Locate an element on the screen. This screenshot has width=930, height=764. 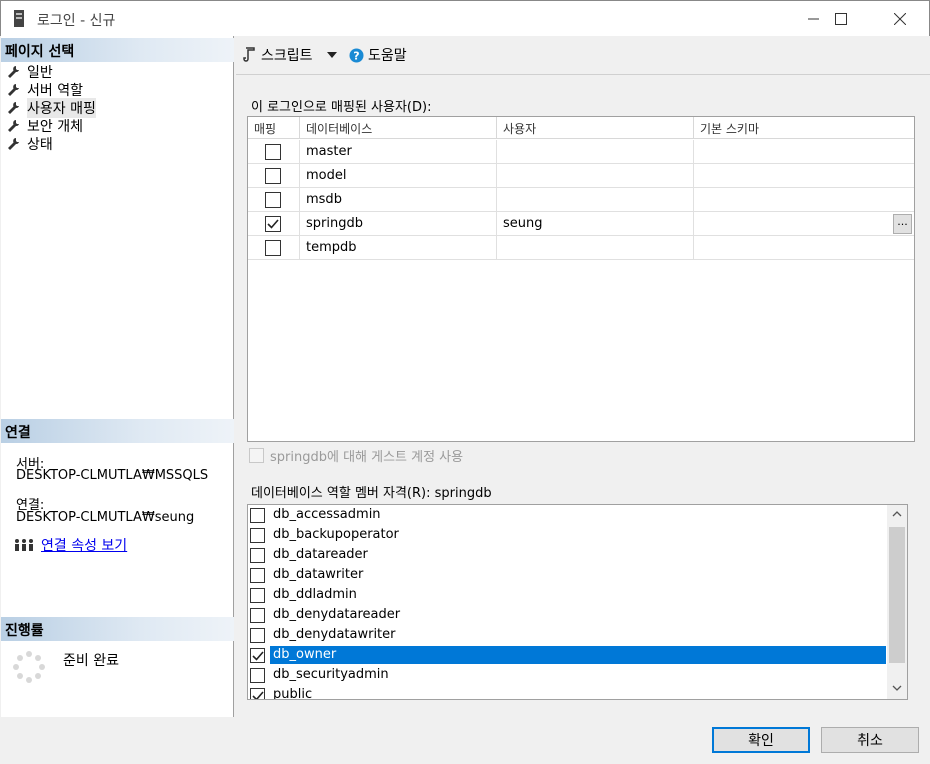
table-row: master is located at coordinates (581, 152).